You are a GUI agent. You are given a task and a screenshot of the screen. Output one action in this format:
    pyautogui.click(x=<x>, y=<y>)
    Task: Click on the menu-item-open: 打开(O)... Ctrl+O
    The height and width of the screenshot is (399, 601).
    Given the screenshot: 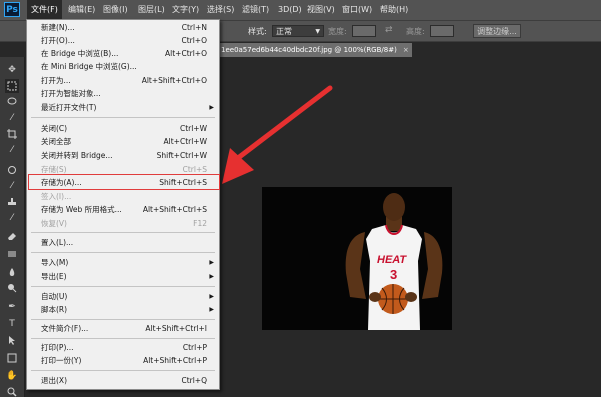 What is the action you would take?
    pyautogui.click(x=123, y=40)
    